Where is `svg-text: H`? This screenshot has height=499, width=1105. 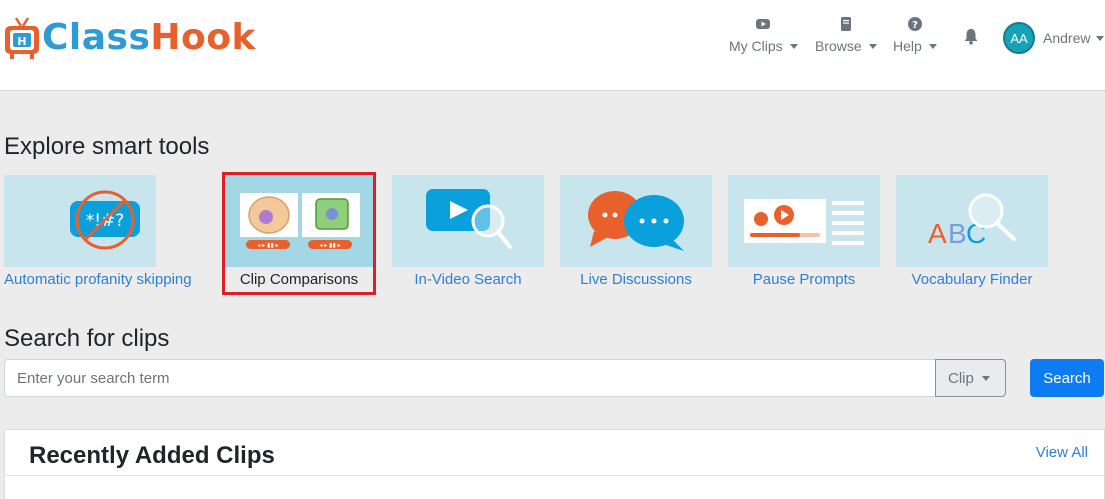 svg-text: H is located at coordinates (21, 41).